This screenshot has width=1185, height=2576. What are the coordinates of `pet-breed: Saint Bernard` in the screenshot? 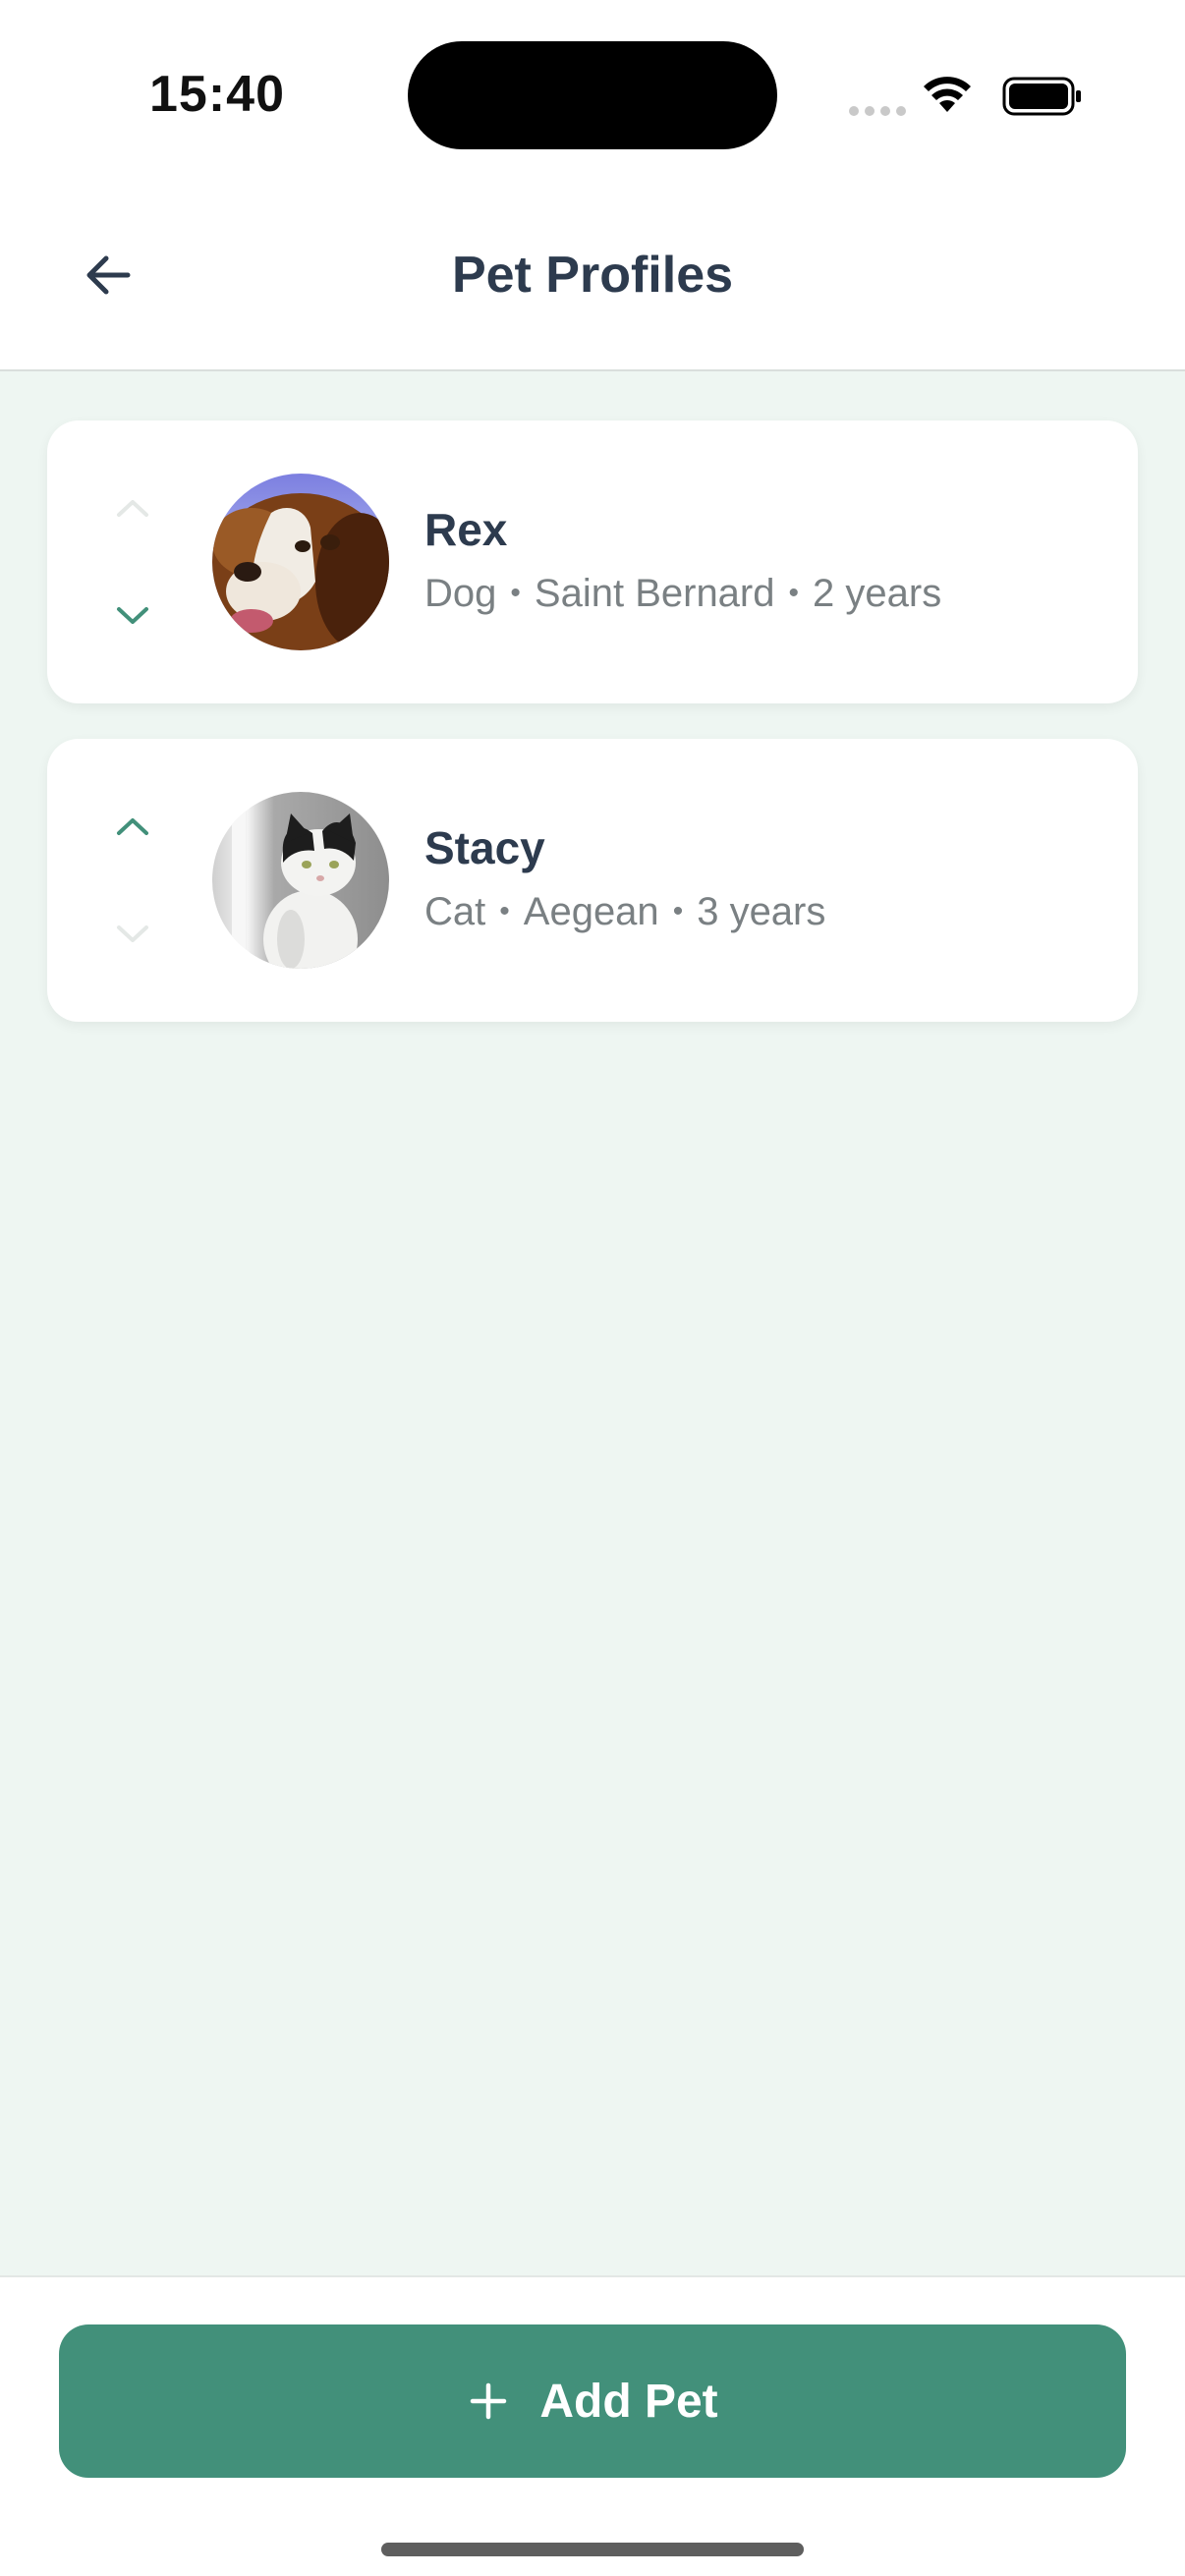 It's located at (655, 593).